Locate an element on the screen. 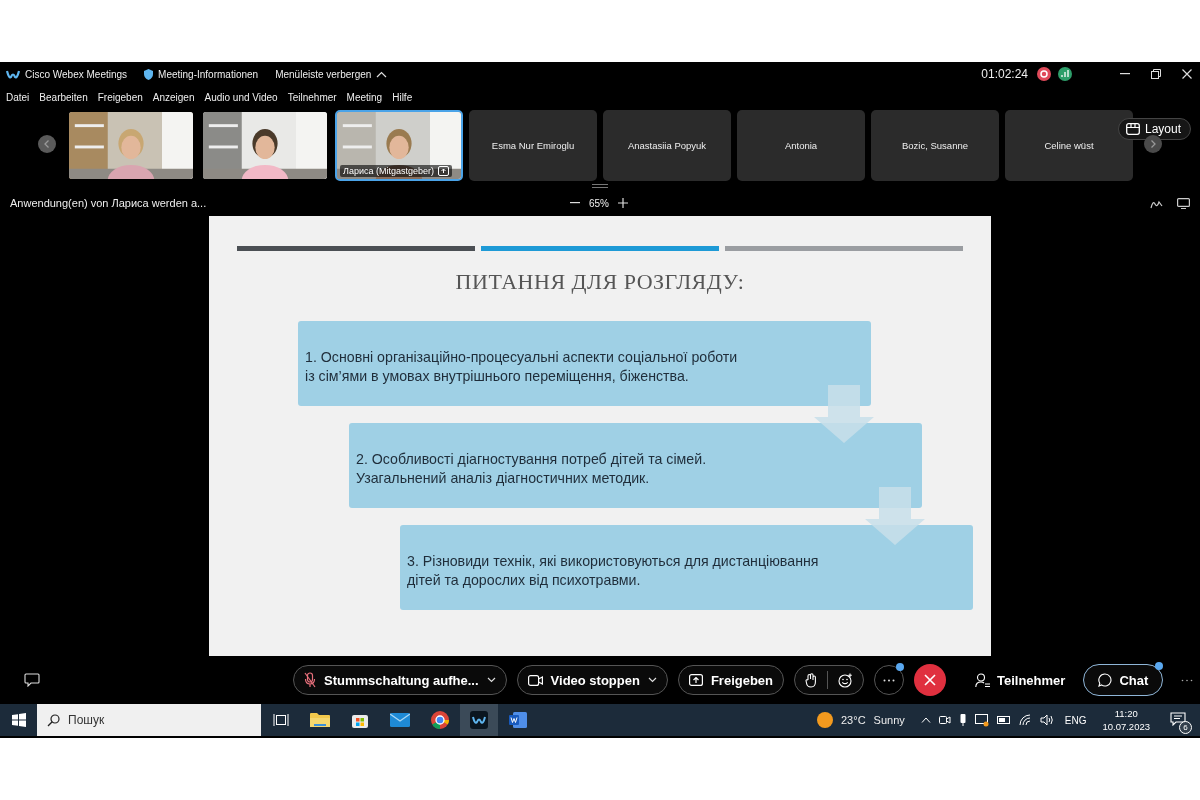 The width and height of the screenshot is (1200, 800). stop-video-button: Video stoppen is located at coordinates (592, 680).